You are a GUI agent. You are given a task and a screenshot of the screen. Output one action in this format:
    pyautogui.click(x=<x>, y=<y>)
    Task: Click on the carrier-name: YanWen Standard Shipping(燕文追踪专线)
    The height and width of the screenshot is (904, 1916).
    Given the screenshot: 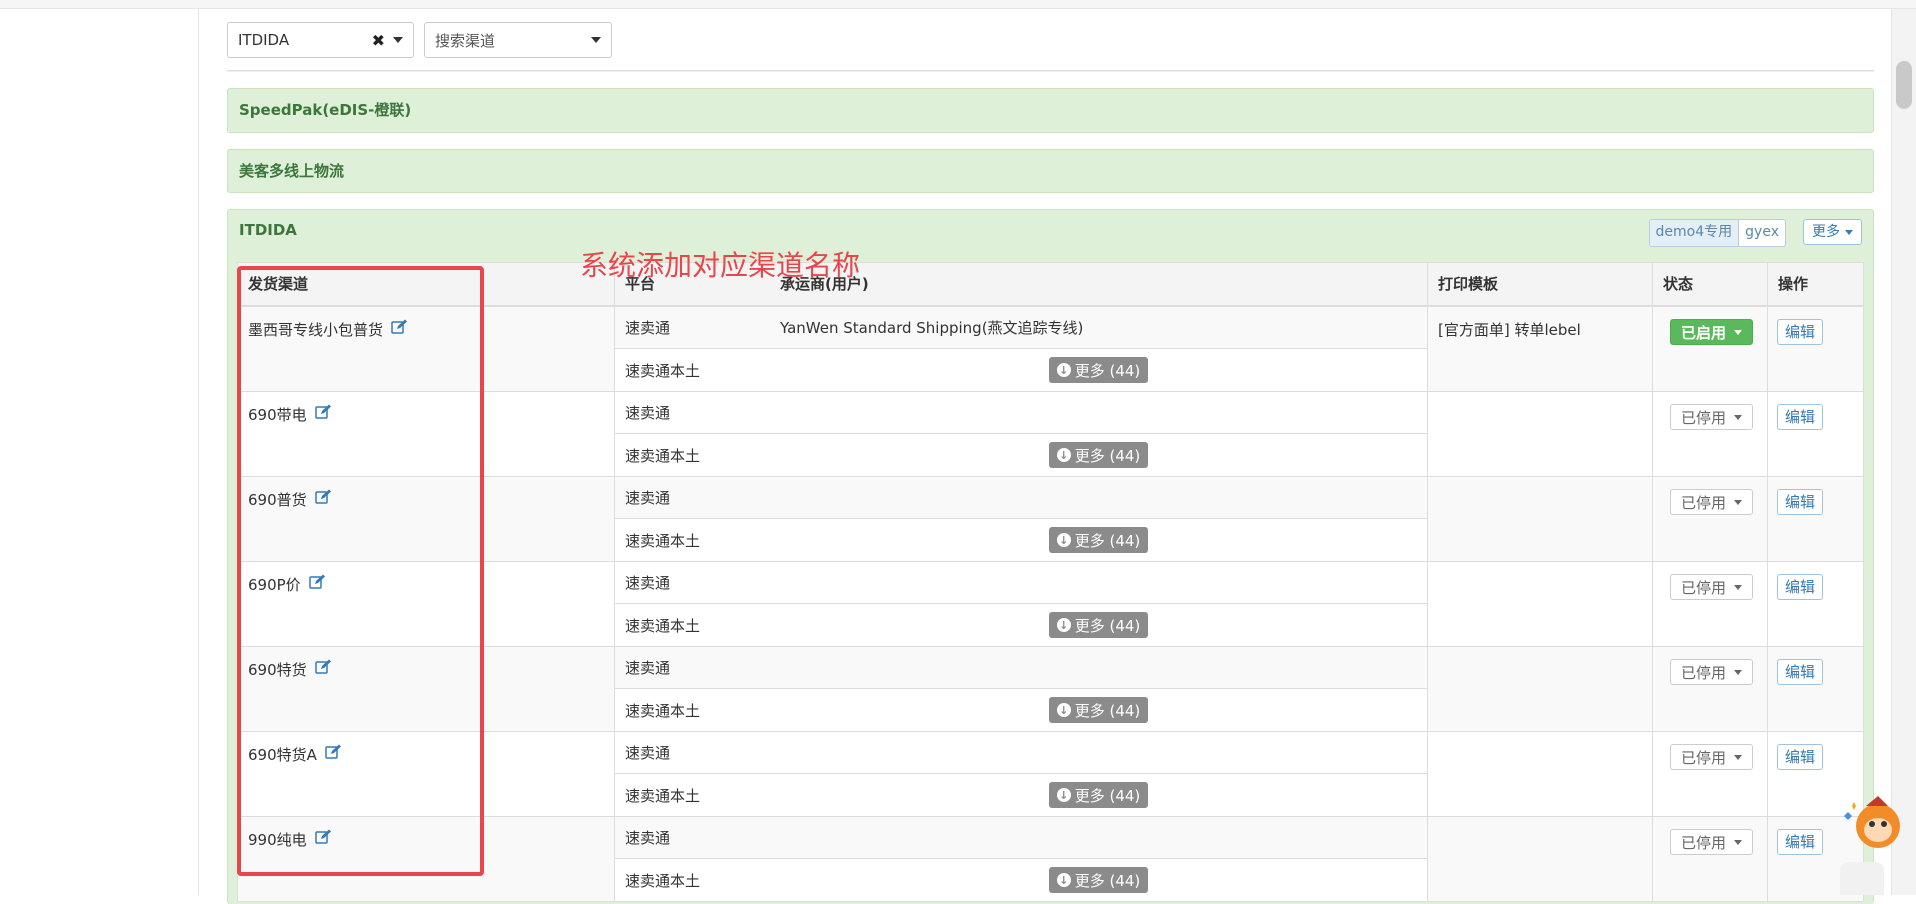 What is the action you would take?
    pyautogui.click(x=932, y=328)
    